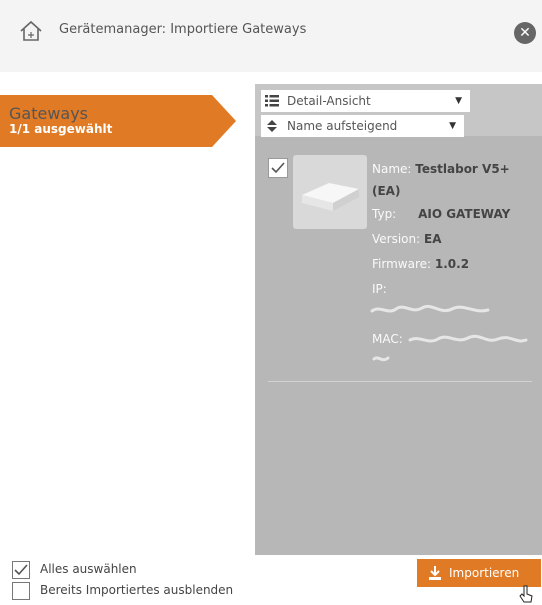 This screenshot has height=605, width=542. Describe the element at coordinates (49, 113) in the screenshot. I see `nav-label: Gateways` at that location.